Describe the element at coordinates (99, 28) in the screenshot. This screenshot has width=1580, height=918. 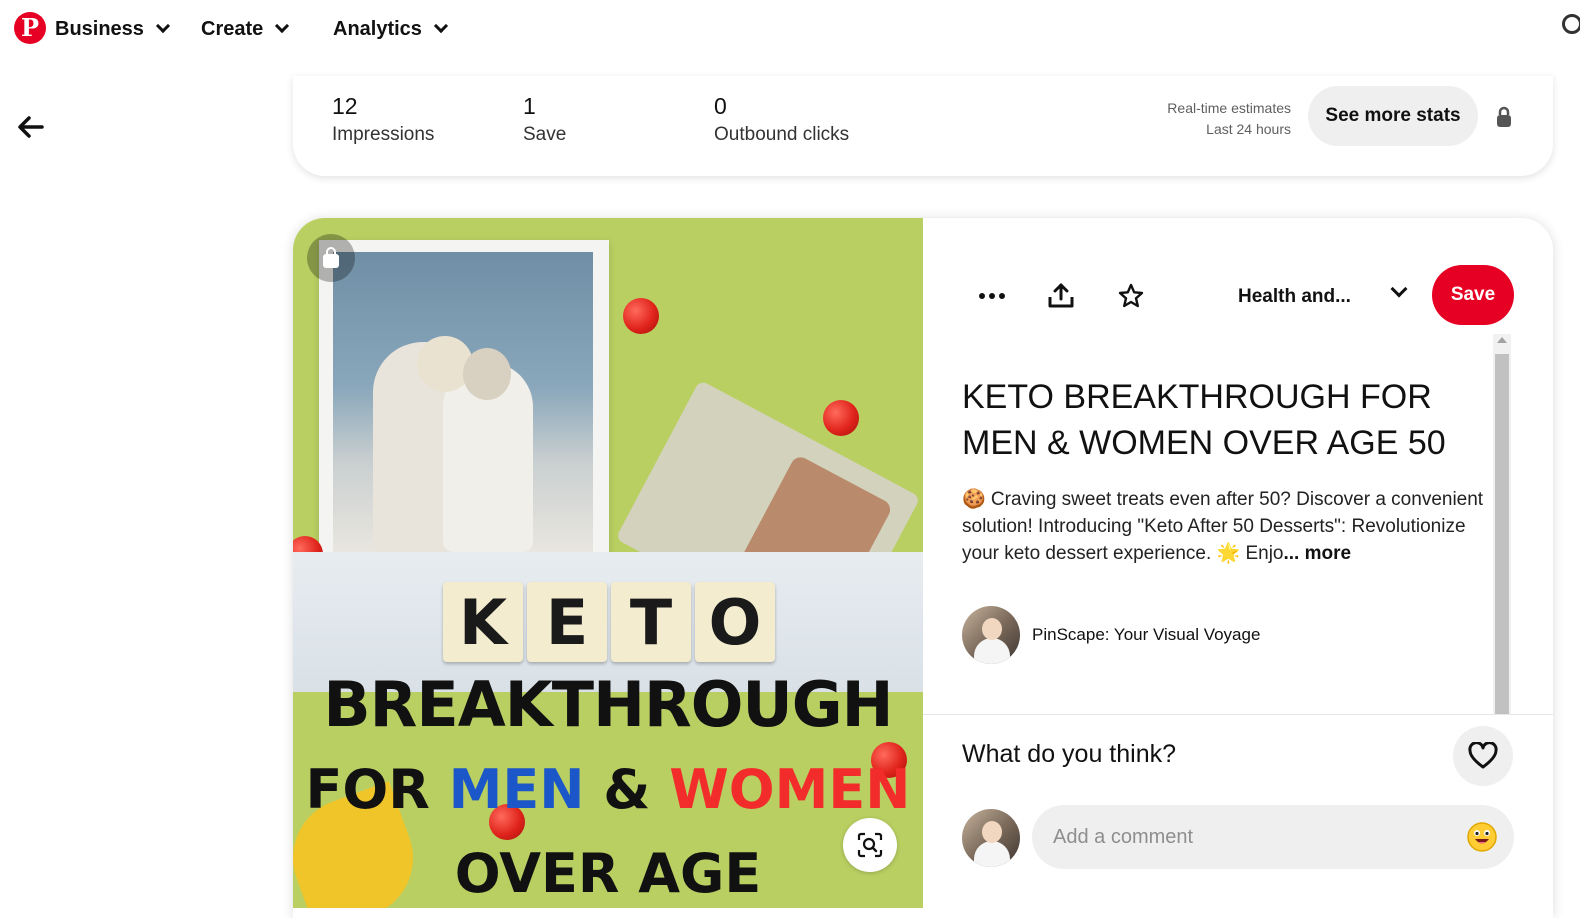
I see `nav-business-label: Business` at that location.